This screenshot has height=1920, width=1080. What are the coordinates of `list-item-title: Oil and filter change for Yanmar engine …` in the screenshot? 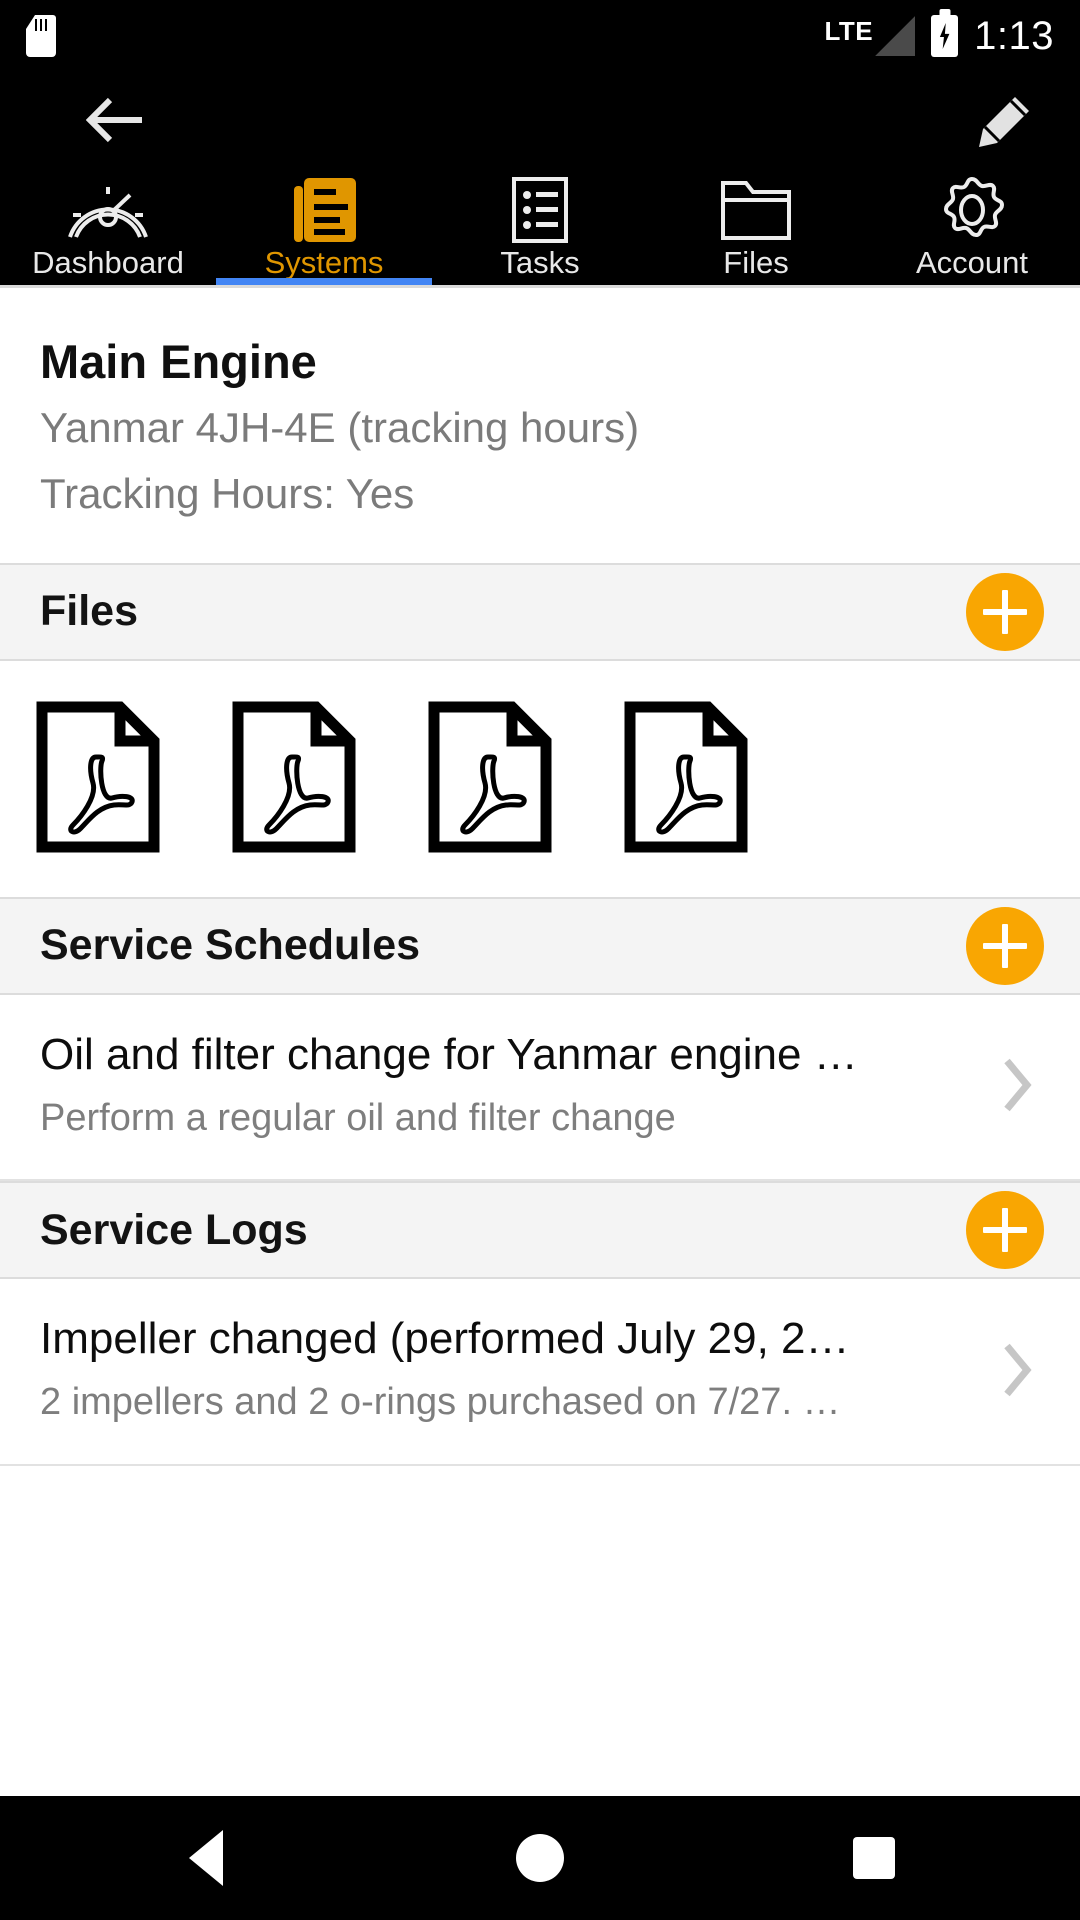 It's located at (449, 1054).